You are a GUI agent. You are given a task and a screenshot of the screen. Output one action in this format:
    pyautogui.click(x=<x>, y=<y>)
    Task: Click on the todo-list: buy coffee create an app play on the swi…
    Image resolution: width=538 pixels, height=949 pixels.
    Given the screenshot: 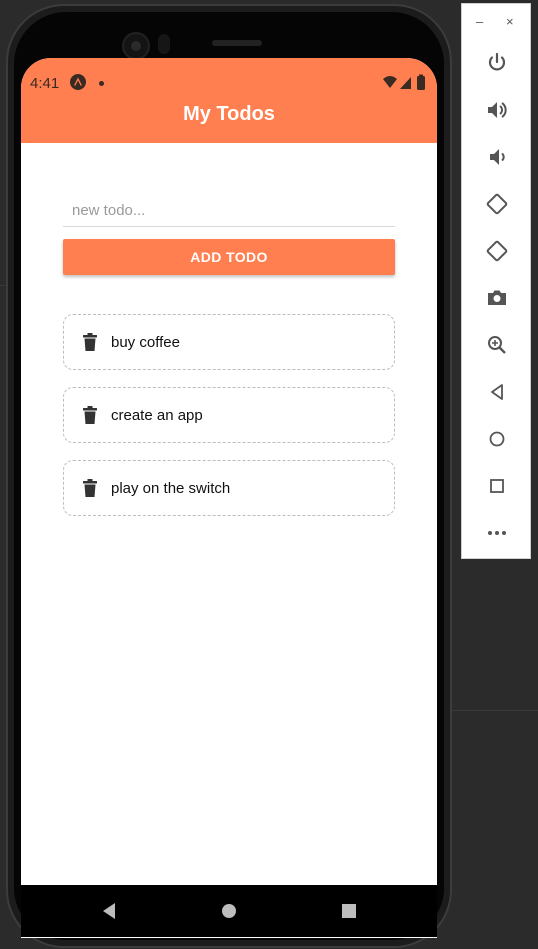 What is the action you would take?
    pyautogui.click(x=229, y=423)
    